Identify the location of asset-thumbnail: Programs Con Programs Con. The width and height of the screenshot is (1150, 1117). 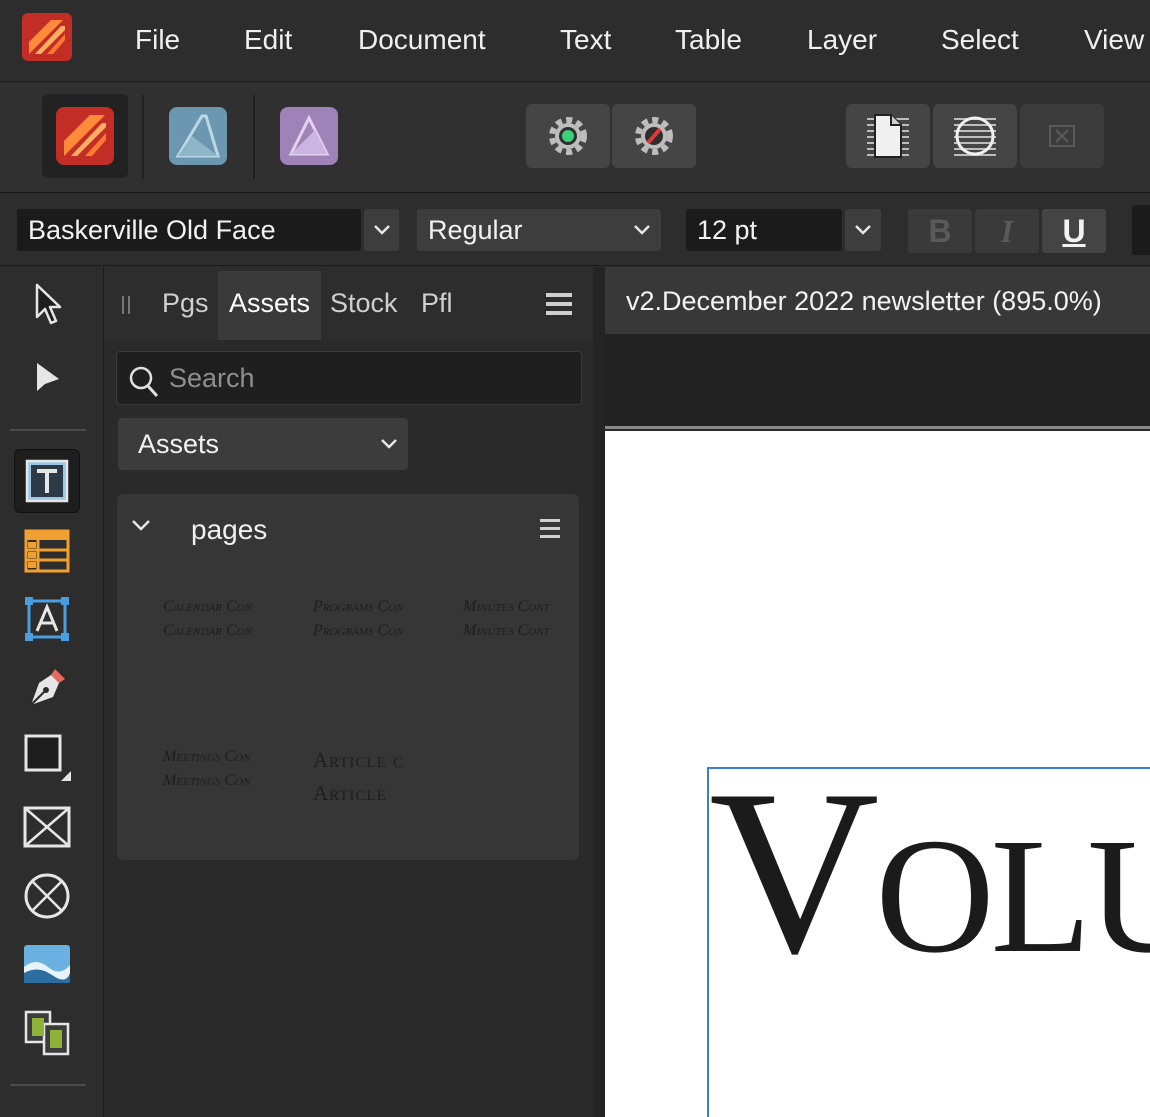
(365, 619).